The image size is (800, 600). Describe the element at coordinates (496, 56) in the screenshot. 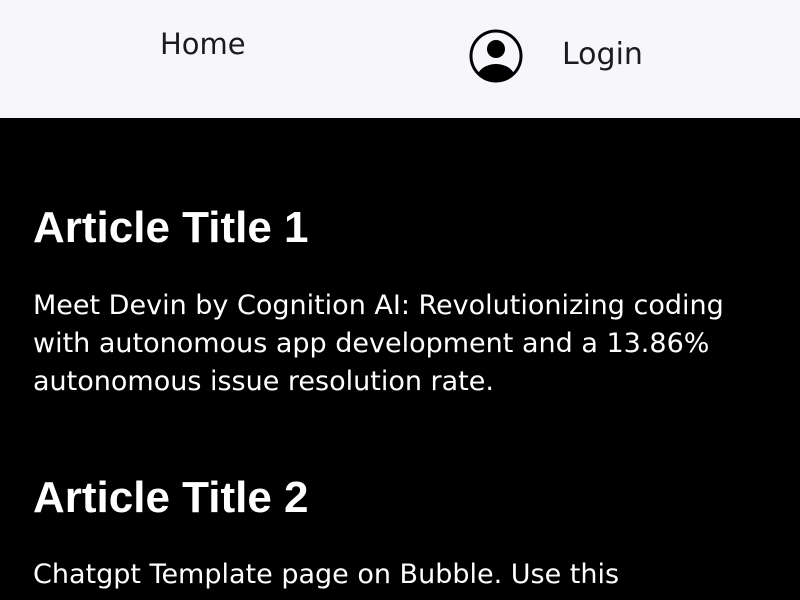

I see `user-circle-icon` at that location.